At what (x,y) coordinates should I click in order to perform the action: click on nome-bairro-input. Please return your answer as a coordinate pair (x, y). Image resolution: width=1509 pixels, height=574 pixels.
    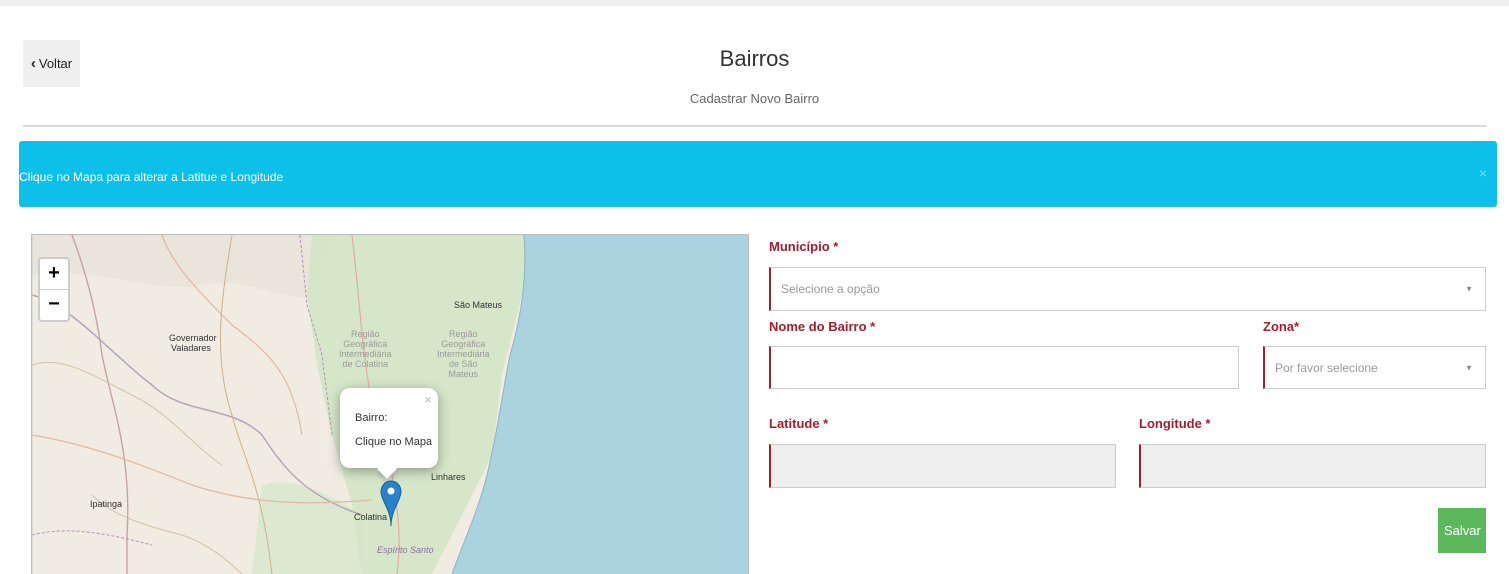
    Looking at the image, I should click on (1004, 367).